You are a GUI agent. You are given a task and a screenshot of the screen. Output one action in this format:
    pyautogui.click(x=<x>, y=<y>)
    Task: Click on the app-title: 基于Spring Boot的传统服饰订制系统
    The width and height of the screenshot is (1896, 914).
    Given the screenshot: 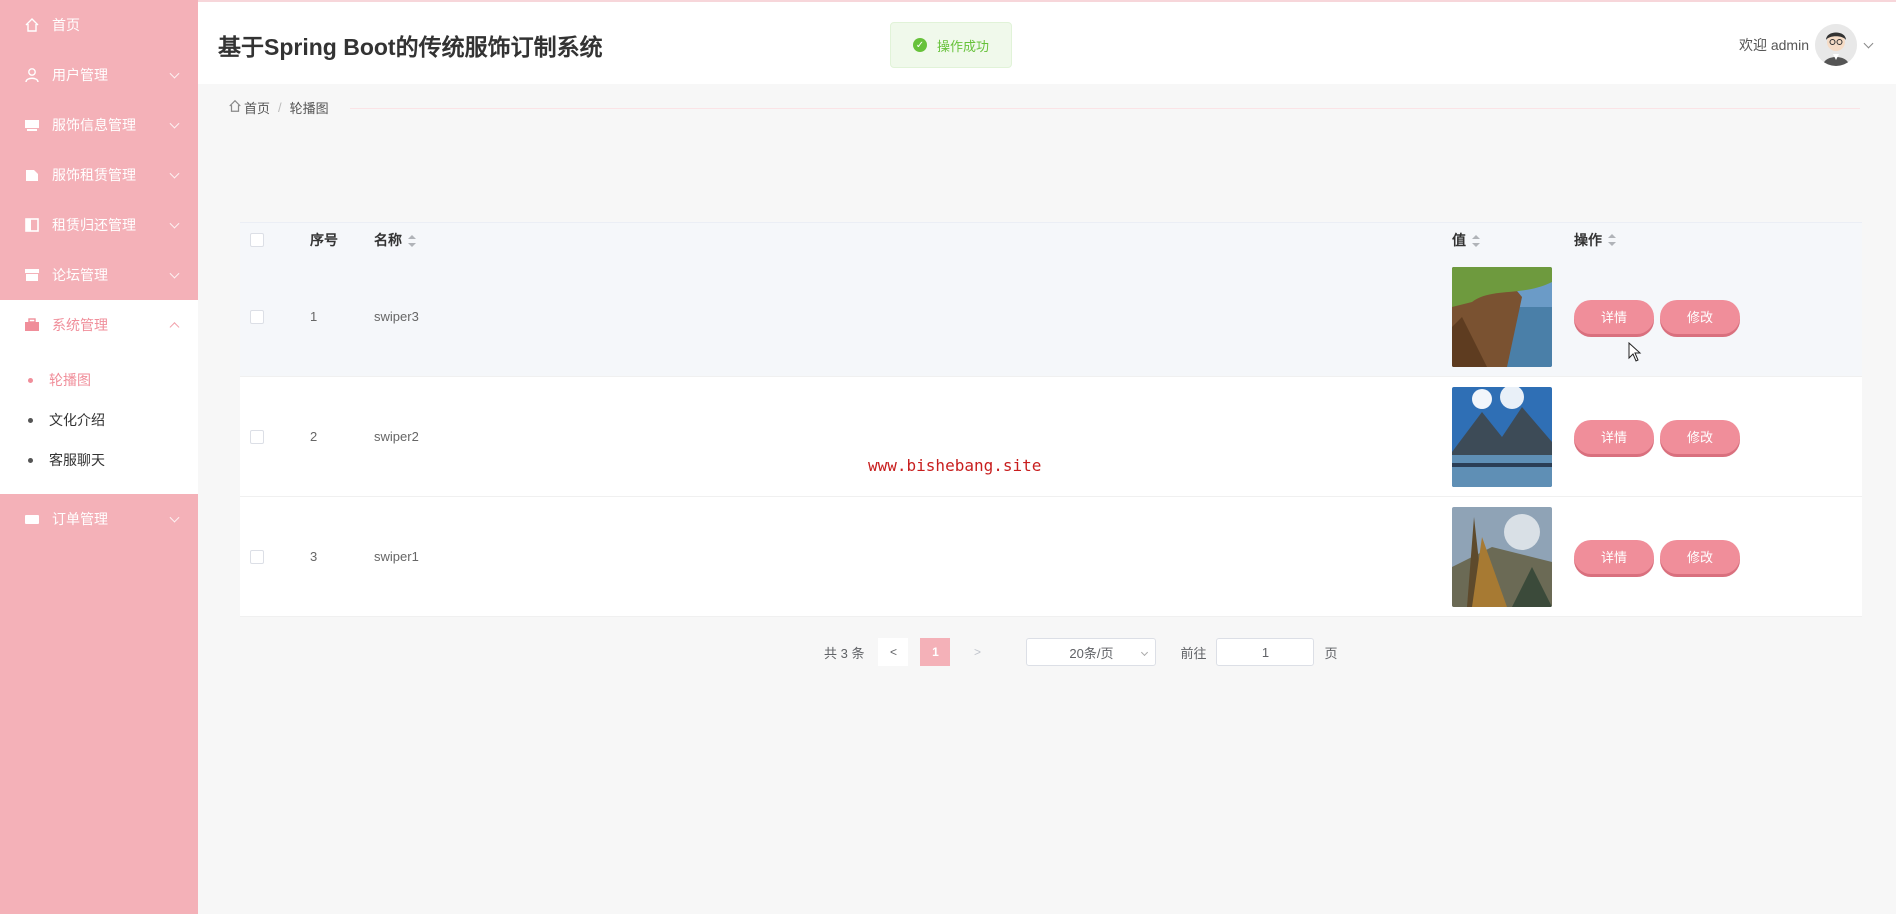 What is the action you would take?
    pyautogui.click(x=410, y=47)
    